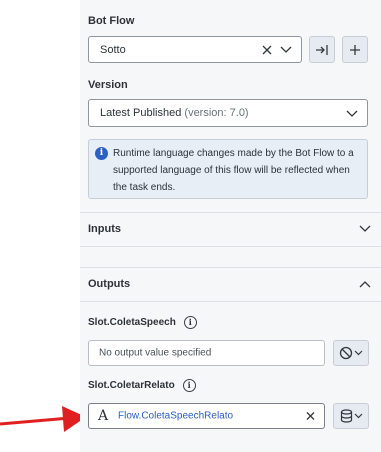 Image resolution: width=381 pixels, height=452 pixels. I want to click on version-value: Latest Published, so click(141, 113).